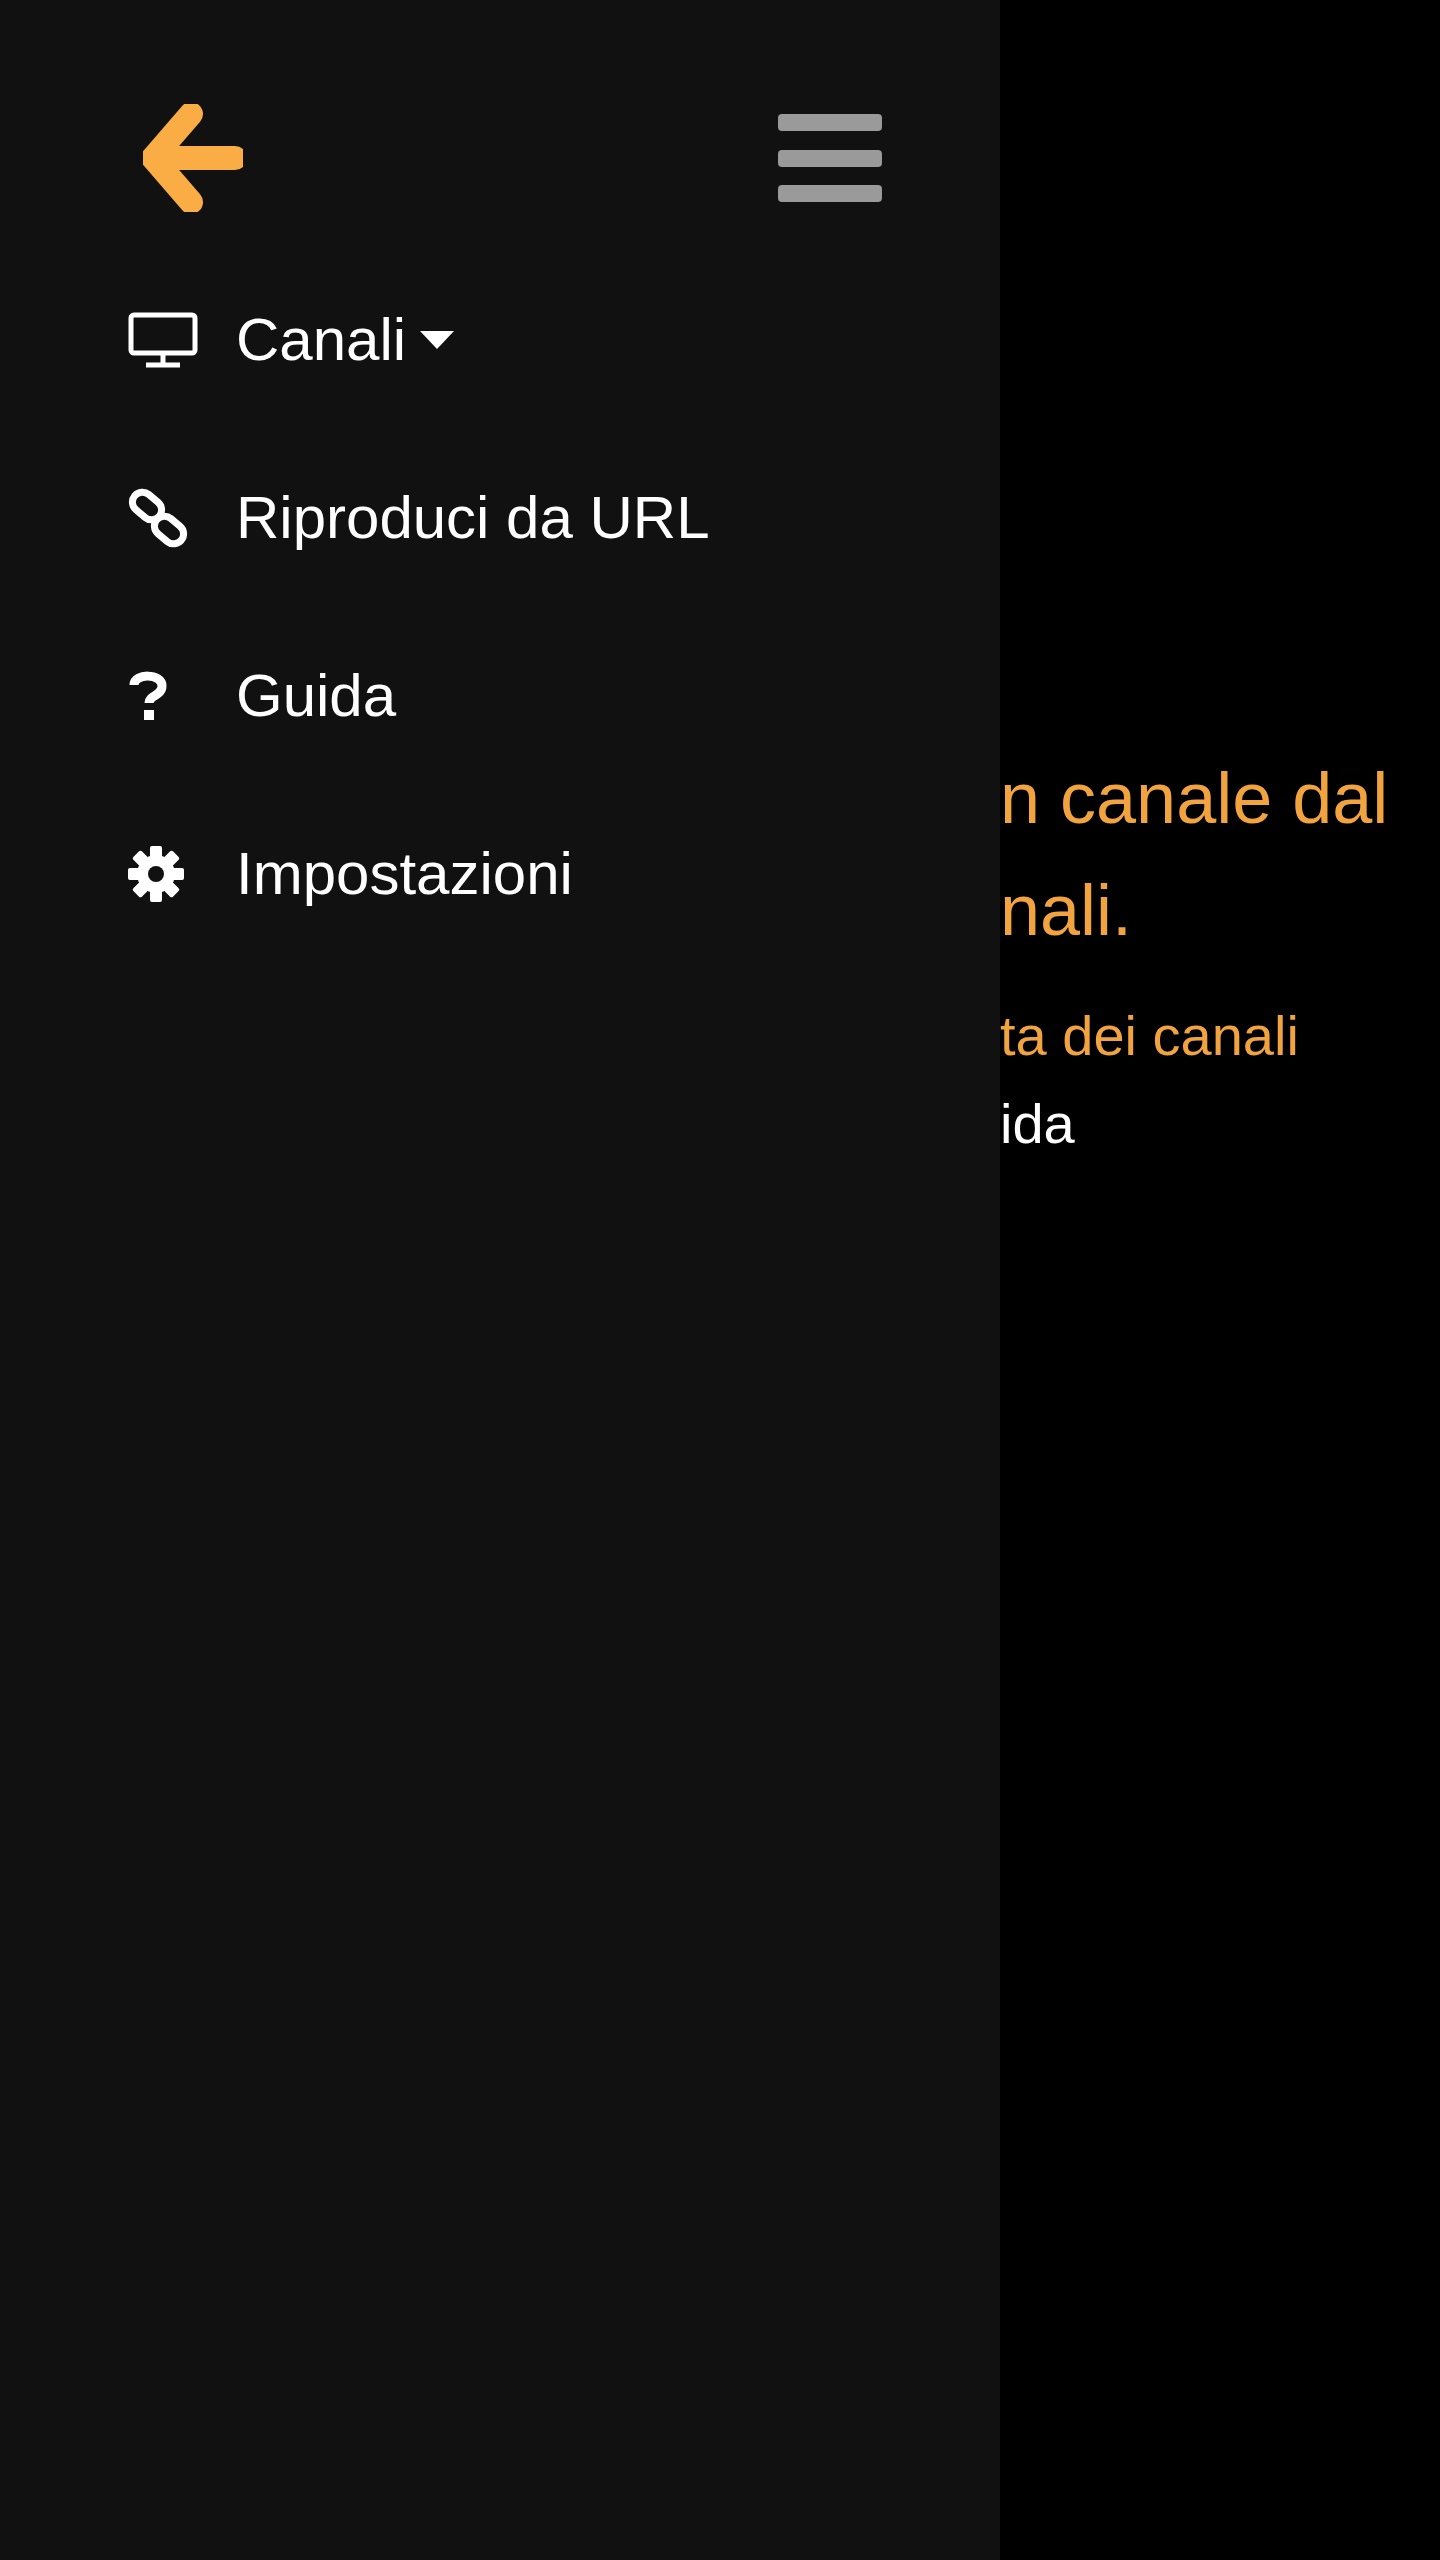 The height and width of the screenshot is (2560, 1440). Describe the element at coordinates (158, 518) in the screenshot. I see `link-icon` at that location.